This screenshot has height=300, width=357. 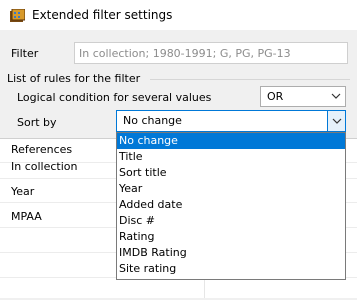 What do you see at coordinates (25, 53) in the screenshot?
I see `filter-label: Filter` at bounding box center [25, 53].